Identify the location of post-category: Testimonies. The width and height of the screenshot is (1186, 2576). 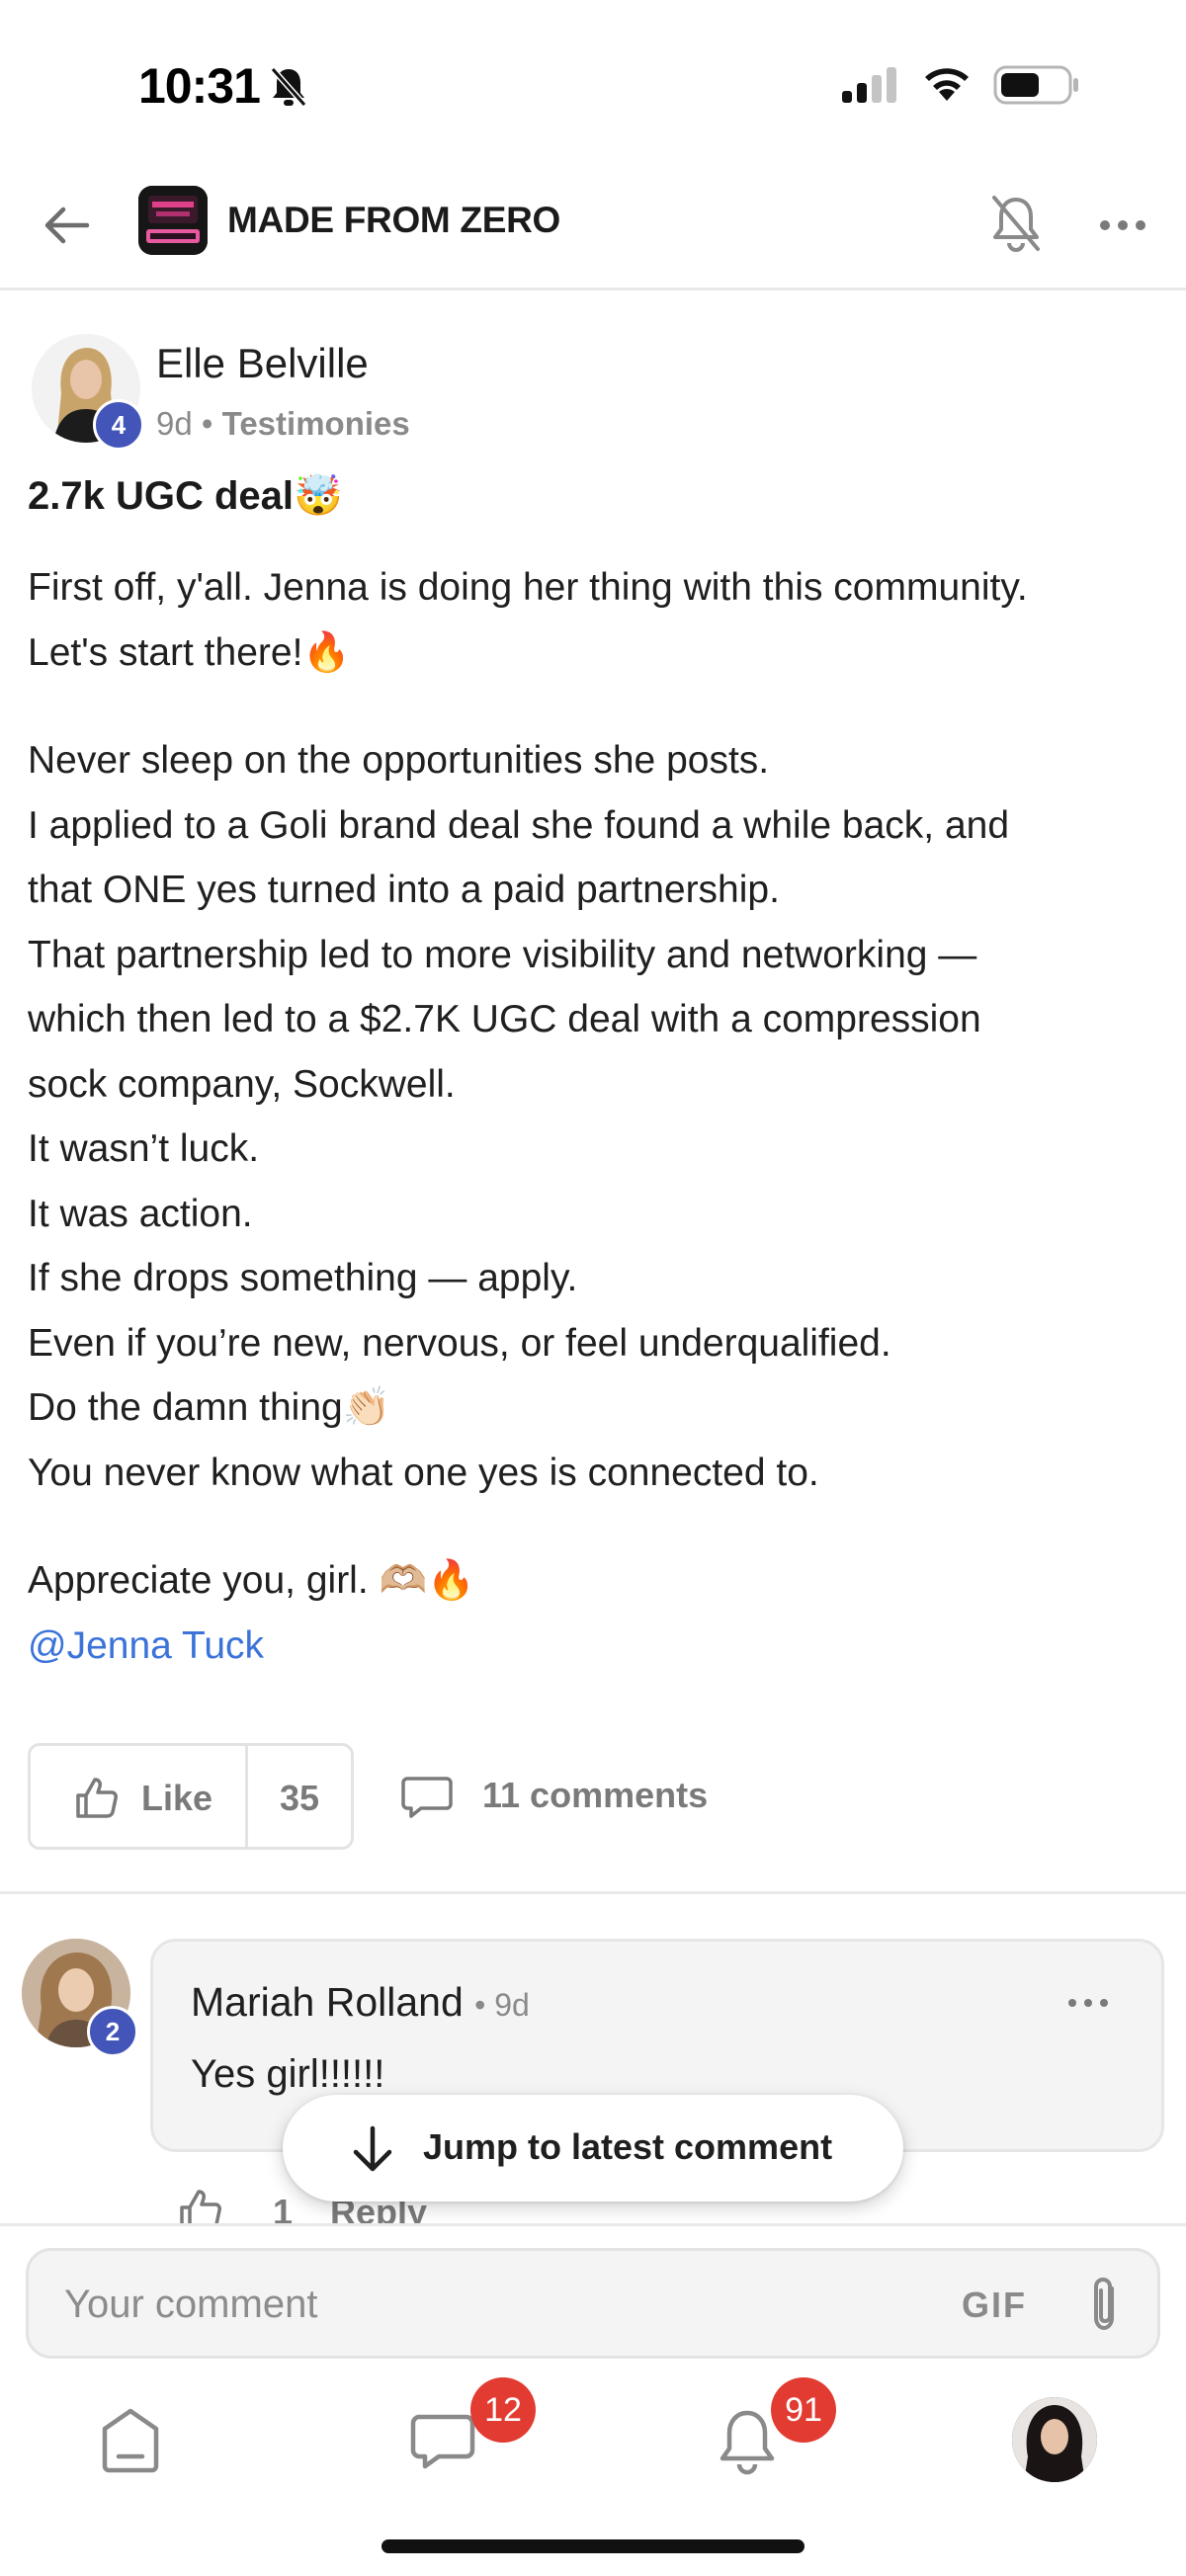
(316, 423).